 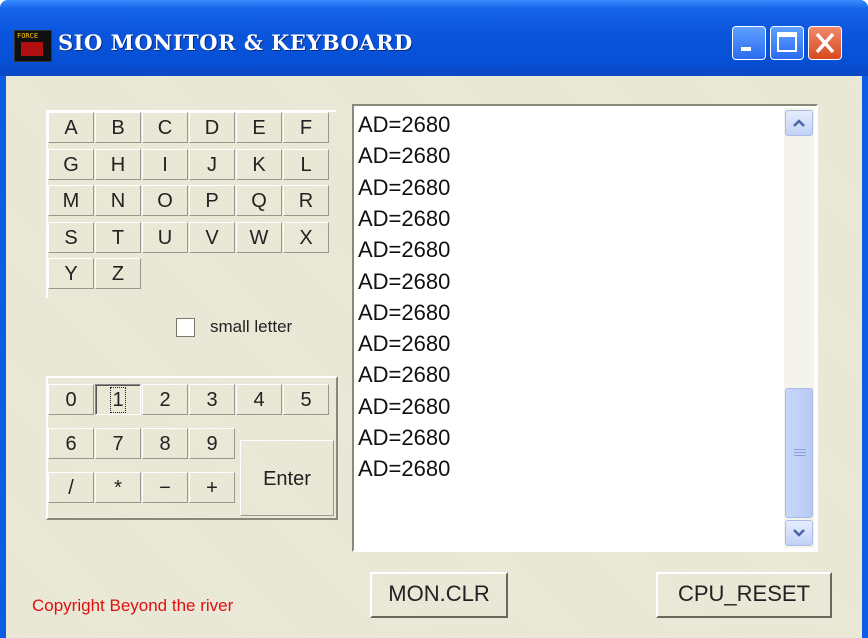 I want to click on key-u: U, so click(x=165, y=237).